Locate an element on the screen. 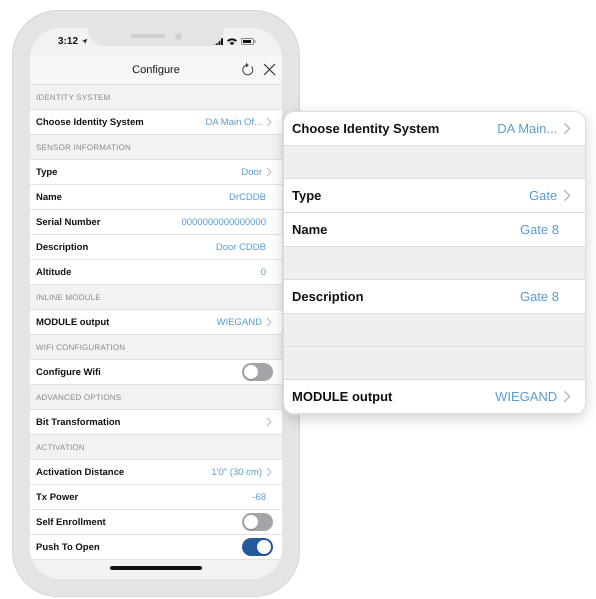 The image size is (596, 599). settings-row: Altitude 0 is located at coordinates (156, 272).